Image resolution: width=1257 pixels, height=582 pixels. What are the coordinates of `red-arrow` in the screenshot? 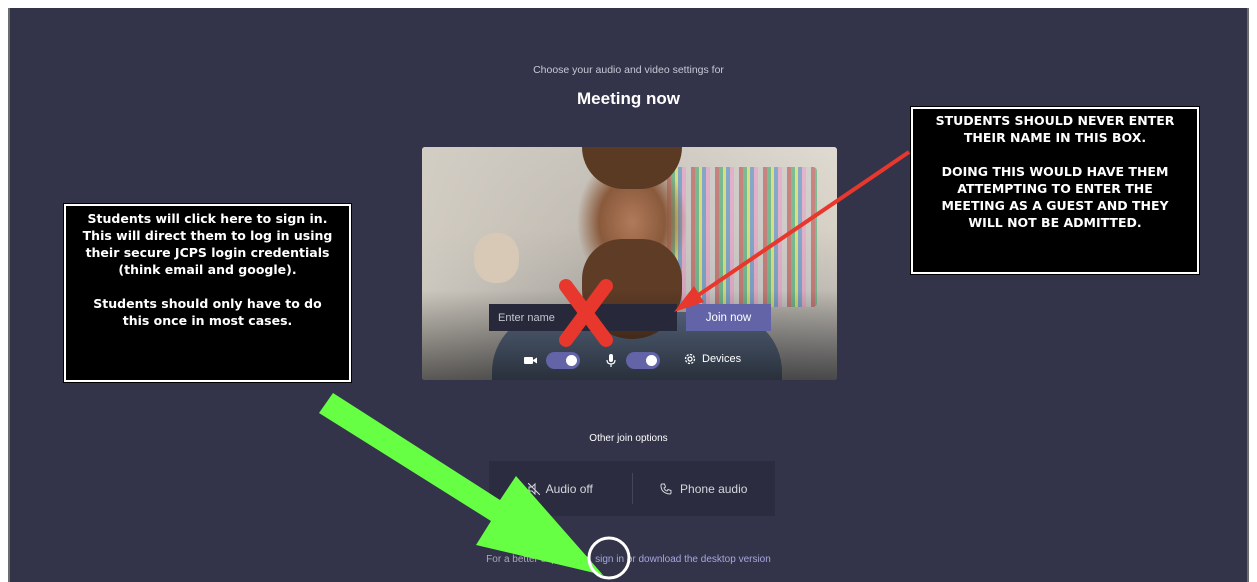 It's located at (792, 231).